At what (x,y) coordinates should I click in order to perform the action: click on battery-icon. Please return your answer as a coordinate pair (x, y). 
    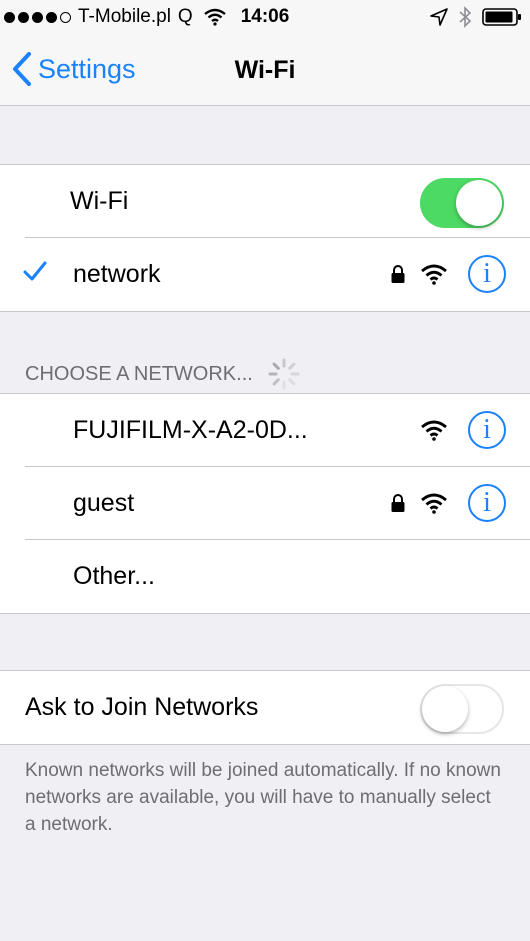
    Looking at the image, I should click on (501, 17).